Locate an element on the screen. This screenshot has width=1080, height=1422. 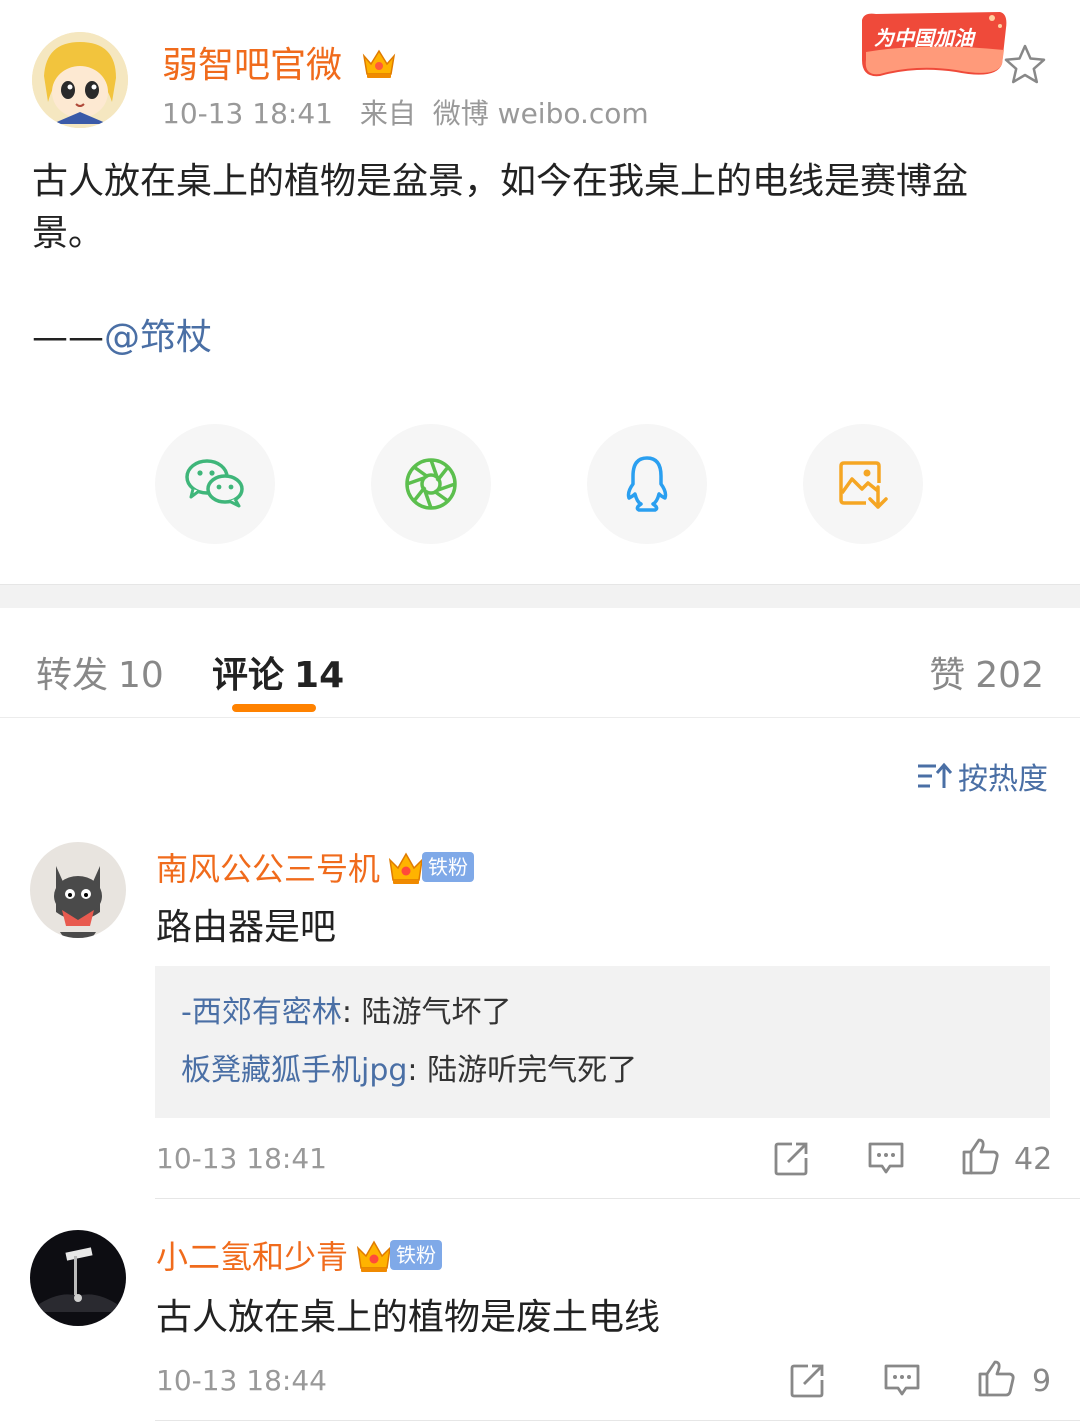
reply-preview-box: -西郊有密林: 陆游气坏了 板凳藏狐手机jpg: 陆游听完气死了 is located at coordinates (602, 1042).